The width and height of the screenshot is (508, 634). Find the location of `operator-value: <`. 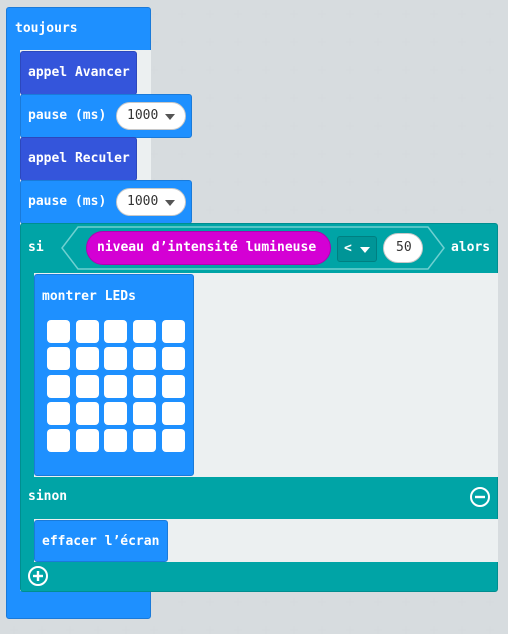

operator-value: < is located at coordinates (348, 248).